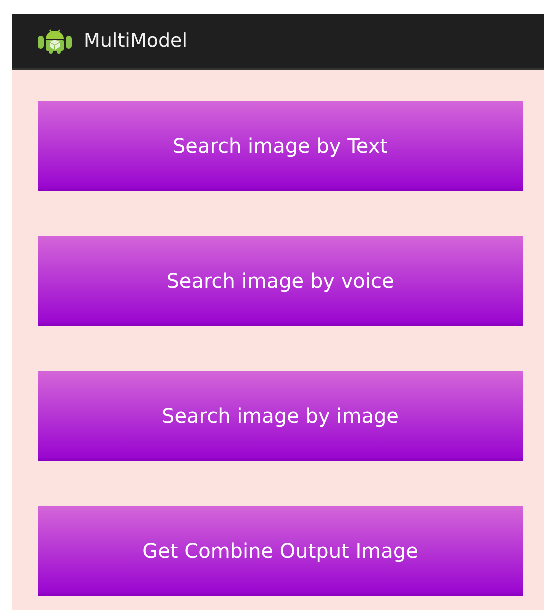  Describe the element at coordinates (280, 281) in the screenshot. I see `menu-button: Search image by voice` at that location.